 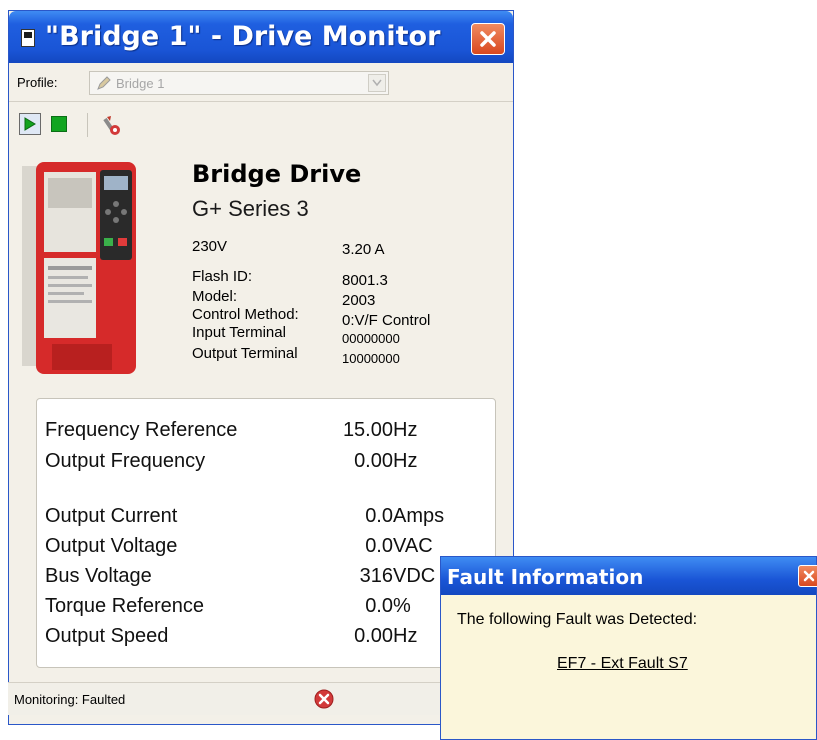 I want to click on spec-value: 8001.3, so click(x=365, y=280).